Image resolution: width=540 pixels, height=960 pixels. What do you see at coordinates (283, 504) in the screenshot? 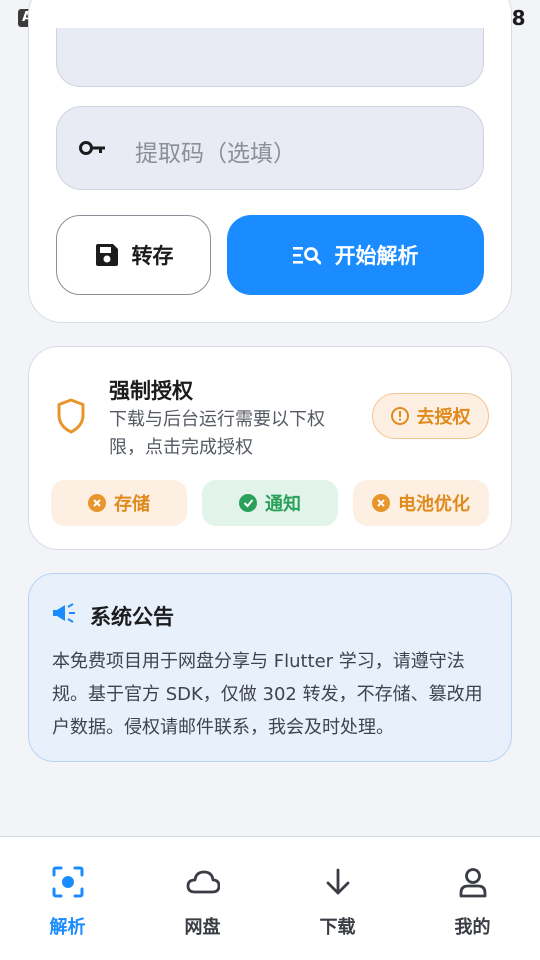
I see `permission-chip-label: 通知` at bounding box center [283, 504].